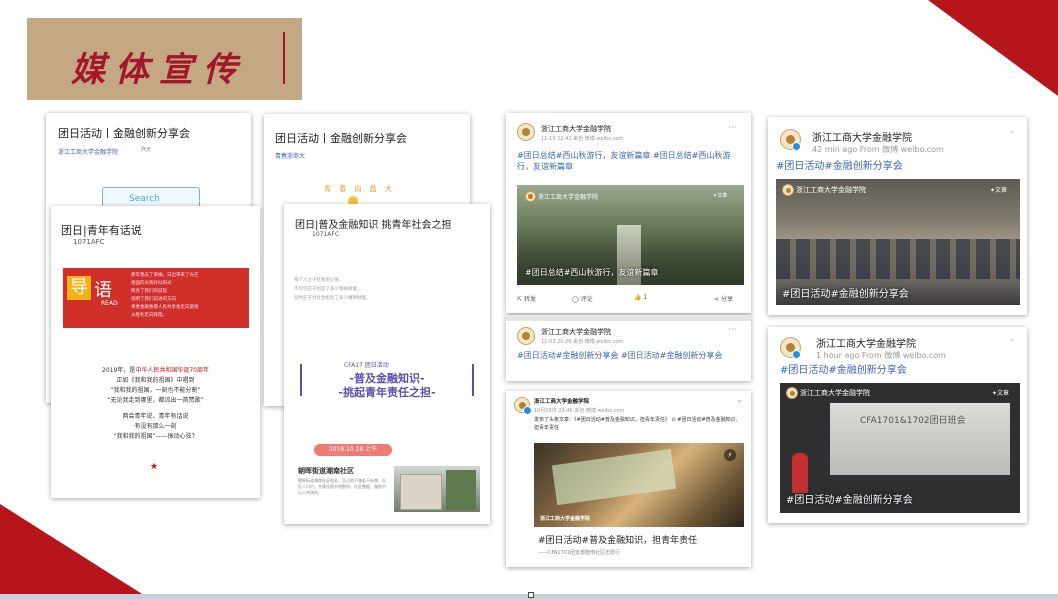  Describe the element at coordinates (579, 411) in the screenshot. I see `post-meta: 10月28日 23:46 来自 微博 weibo.com` at that location.